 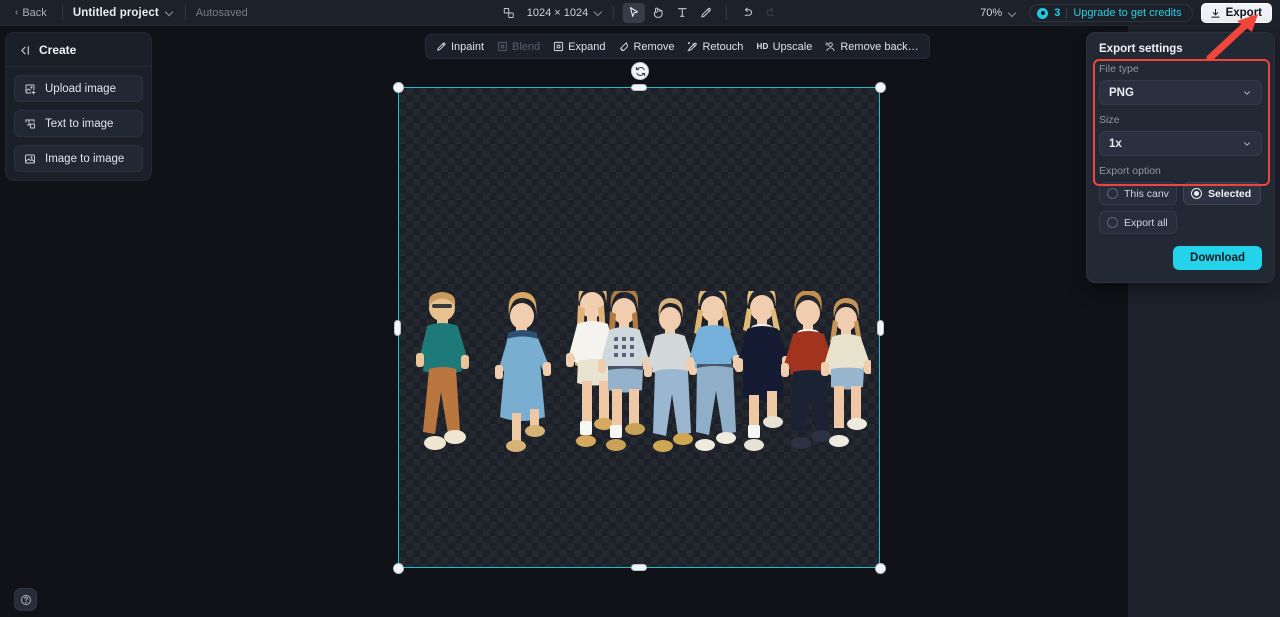 I want to click on resize-handle-bottom-right, so click(x=880, y=568).